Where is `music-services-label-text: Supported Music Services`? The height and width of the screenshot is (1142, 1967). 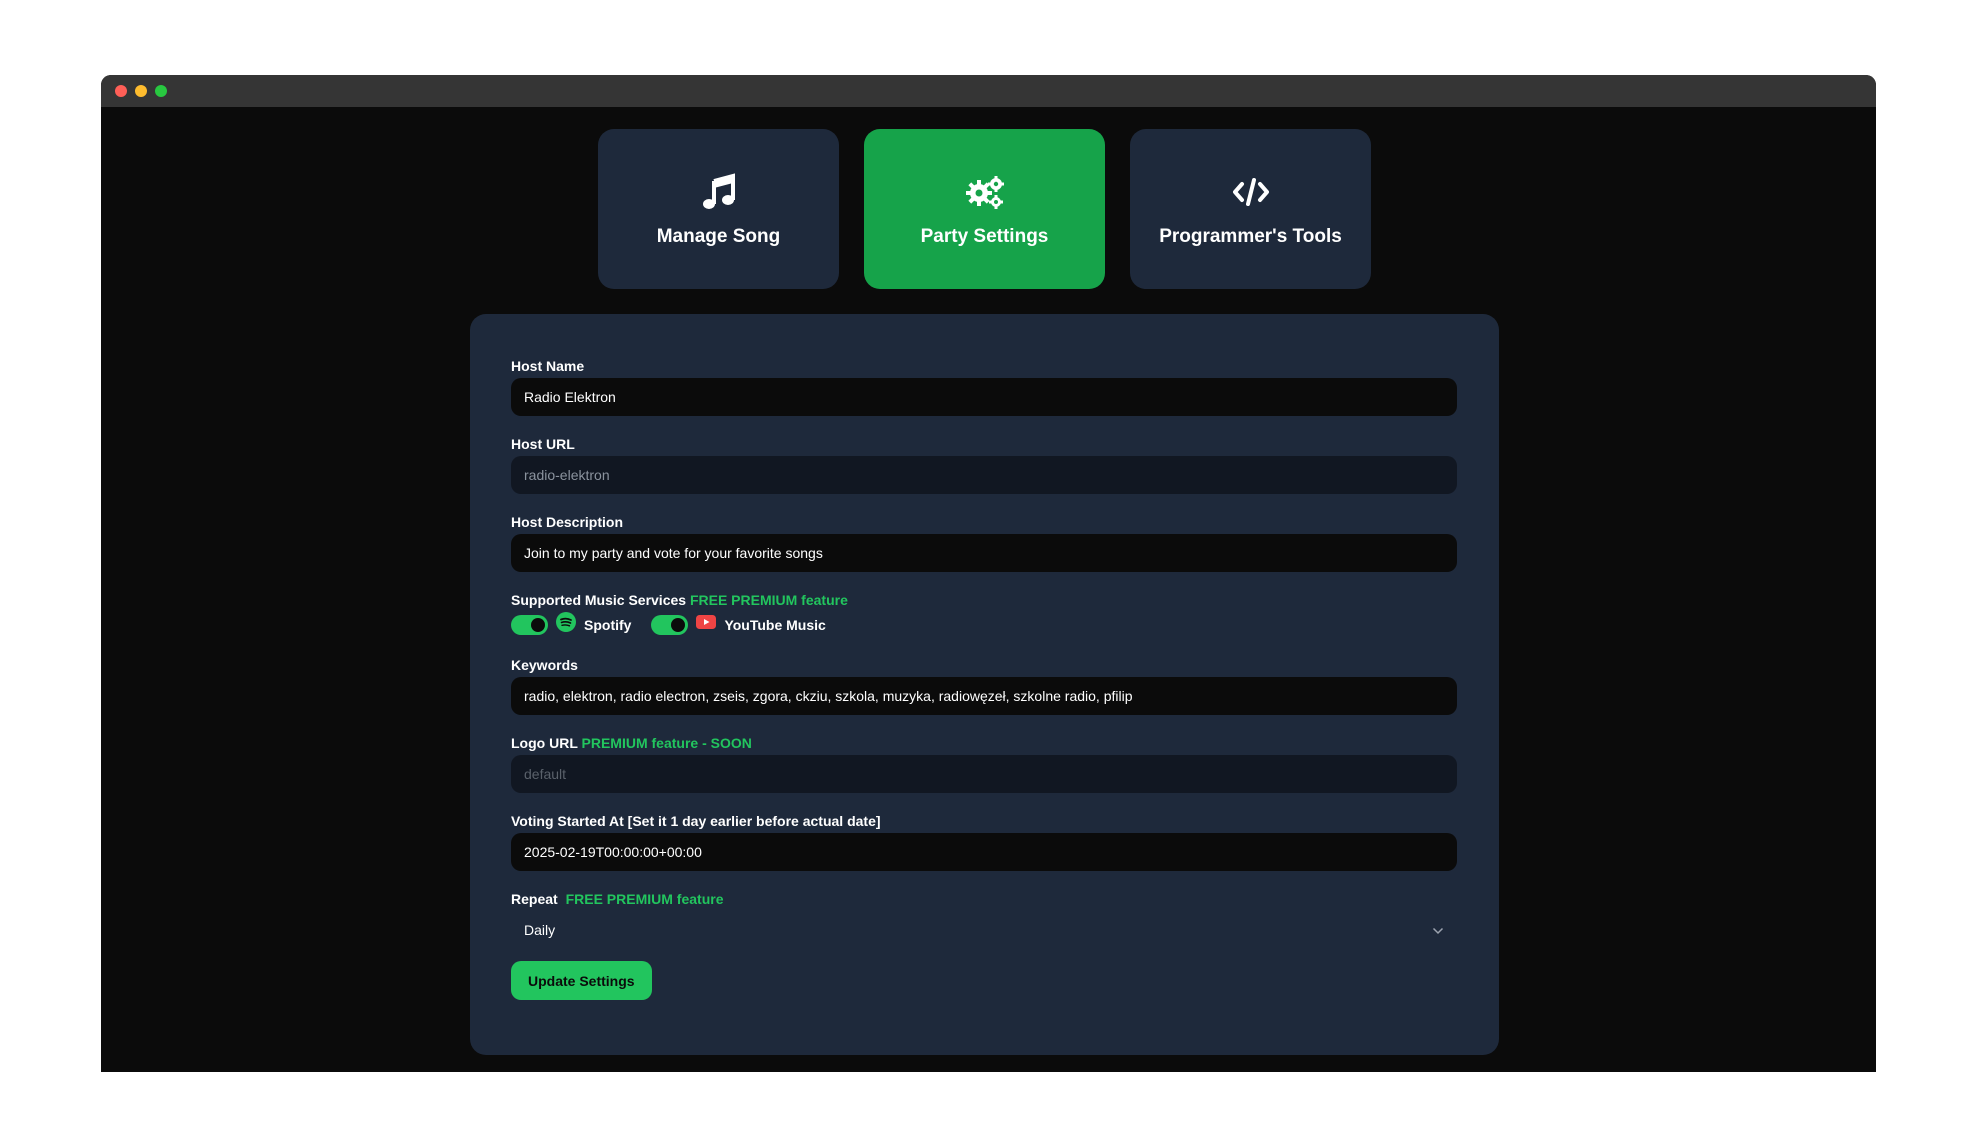 music-services-label-text: Supported Music Services is located at coordinates (599, 600).